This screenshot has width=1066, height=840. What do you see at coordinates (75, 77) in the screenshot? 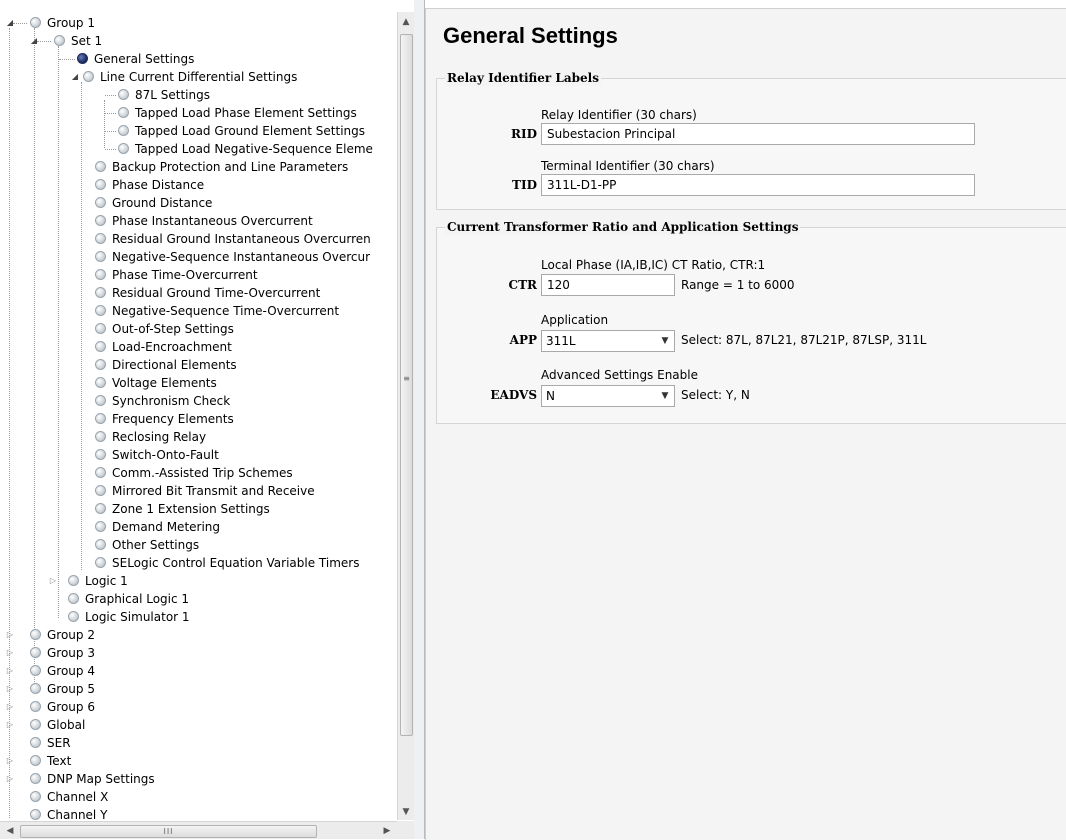
I see `collapse-triangle-icon: ◢` at bounding box center [75, 77].